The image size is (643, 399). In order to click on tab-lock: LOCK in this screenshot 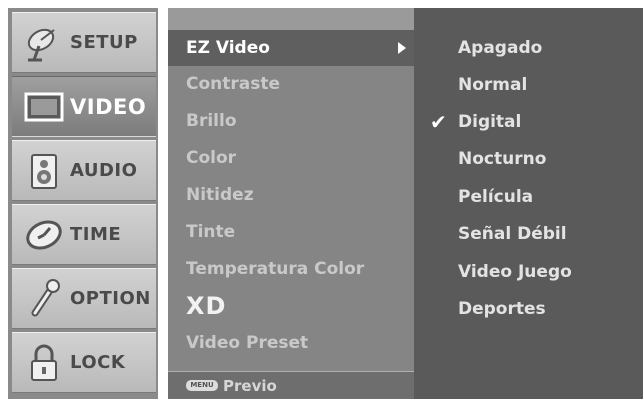, I will do `click(84, 362)`.